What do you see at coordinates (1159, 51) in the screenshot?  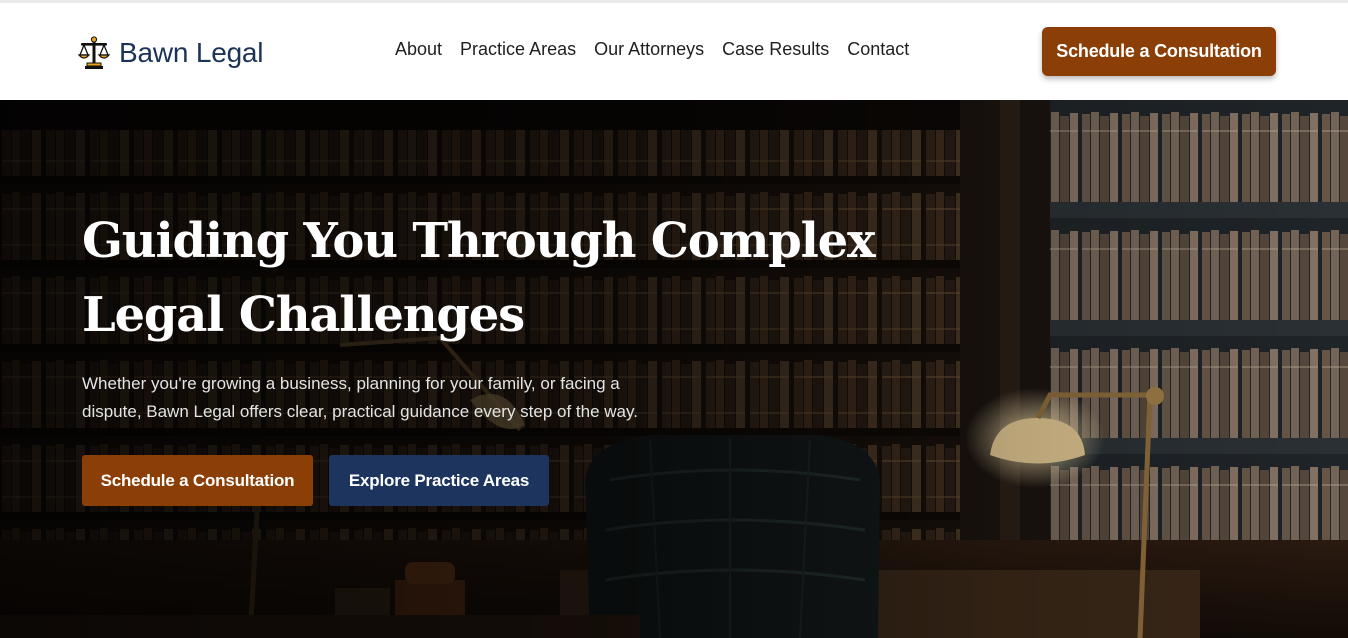 I see `header-schedule-consultation-button: Schedule a Consultation` at bounding box center [1159, 51].